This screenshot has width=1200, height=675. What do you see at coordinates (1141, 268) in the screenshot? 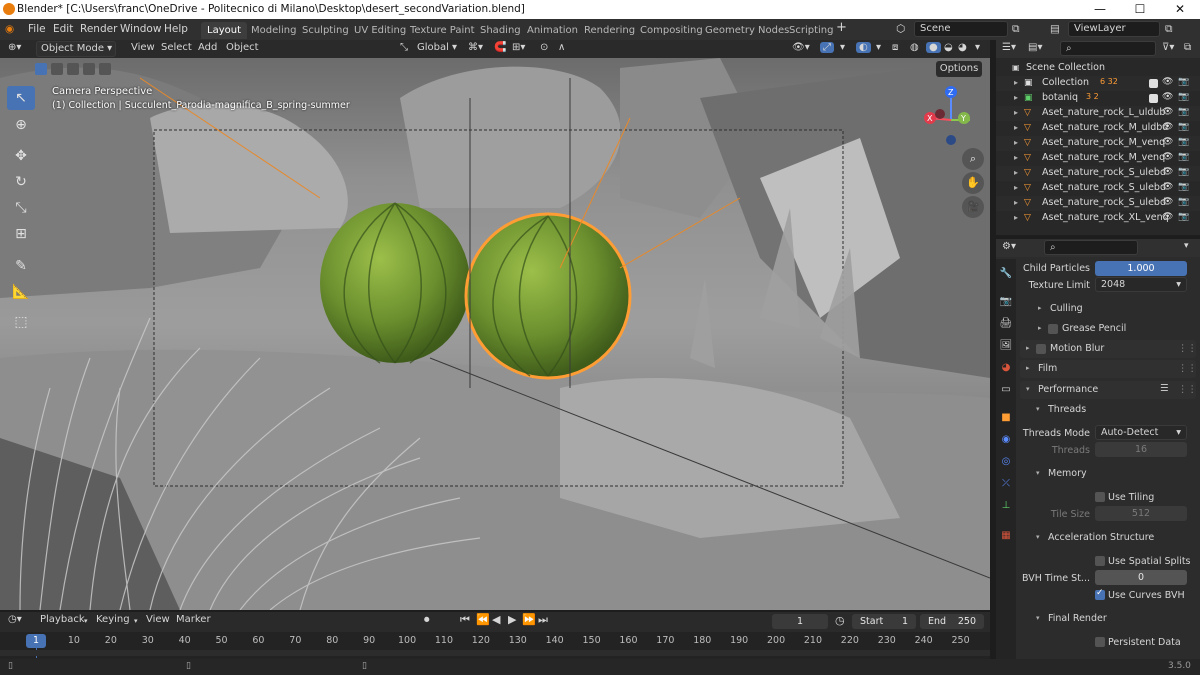
I see `child-particles-field: 1.000` at bounding box center [1141, 268].